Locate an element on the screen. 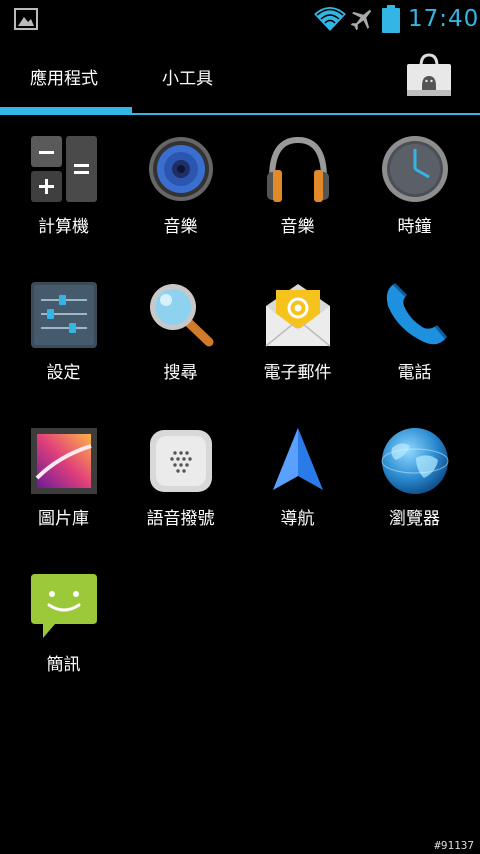  status-bar: 17:40 is located at coordinates (240, 19).